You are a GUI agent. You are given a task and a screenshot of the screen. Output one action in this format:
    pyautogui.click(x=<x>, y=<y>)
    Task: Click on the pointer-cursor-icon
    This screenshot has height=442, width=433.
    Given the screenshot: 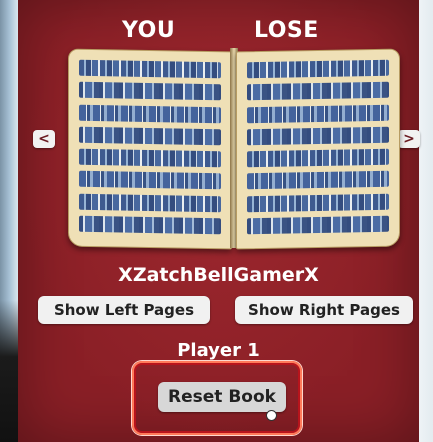 What is the action you would take?
    pyautogui.click(x=271, y=415)
    